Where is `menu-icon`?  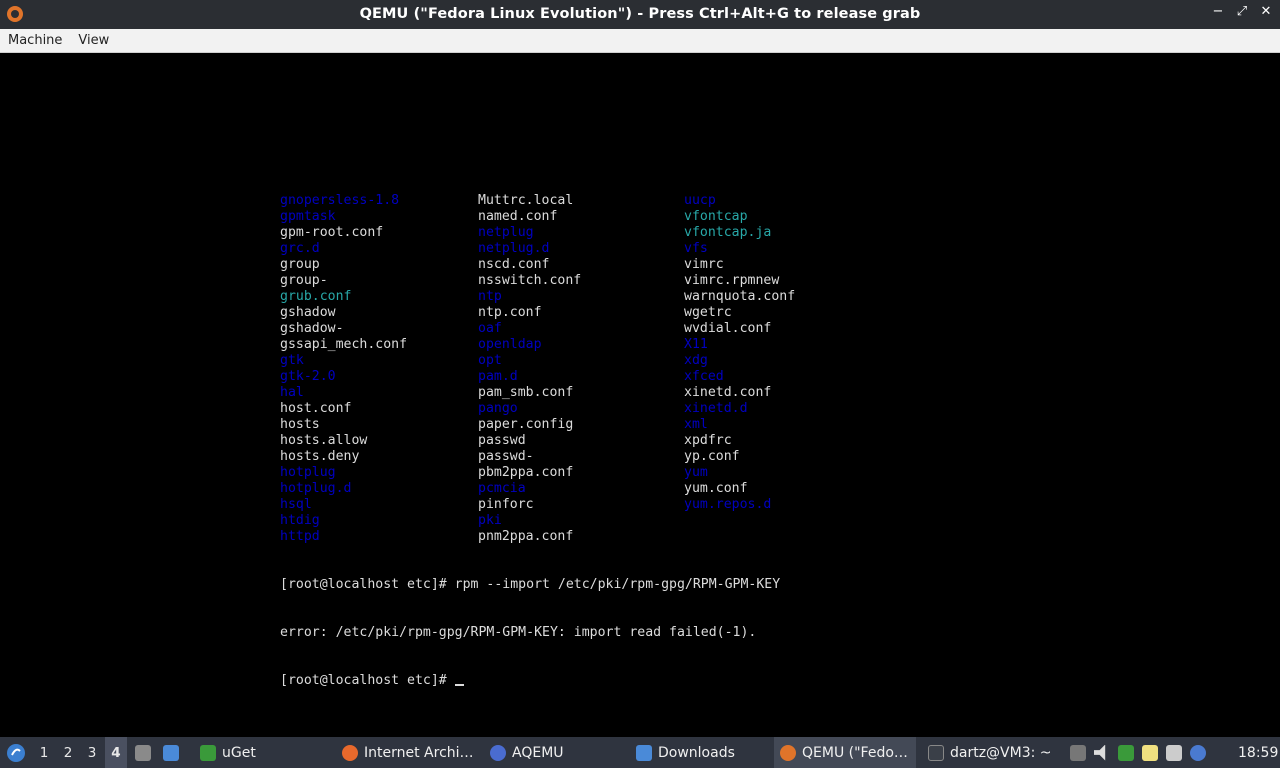 menu-icon is located at coordinates (16, 752).